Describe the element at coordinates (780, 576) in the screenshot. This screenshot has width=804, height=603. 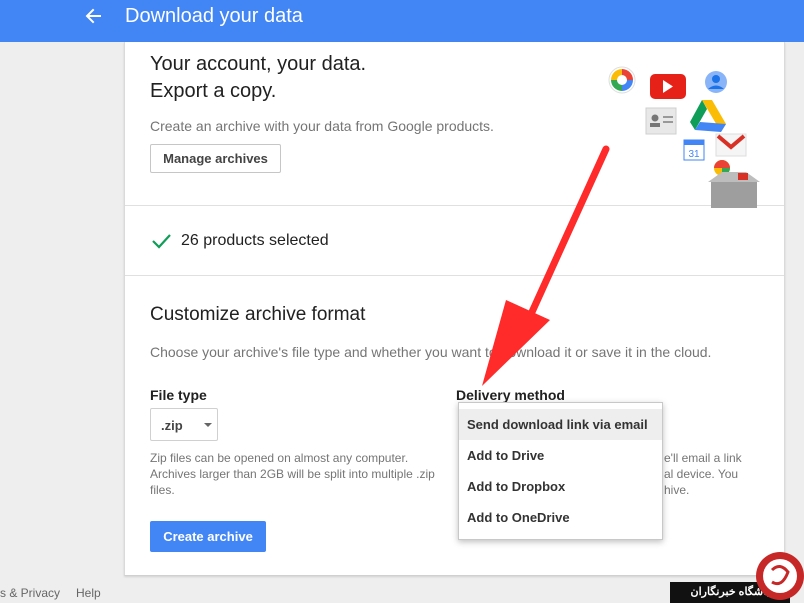
I see `watermark-logo-icon` at that location.